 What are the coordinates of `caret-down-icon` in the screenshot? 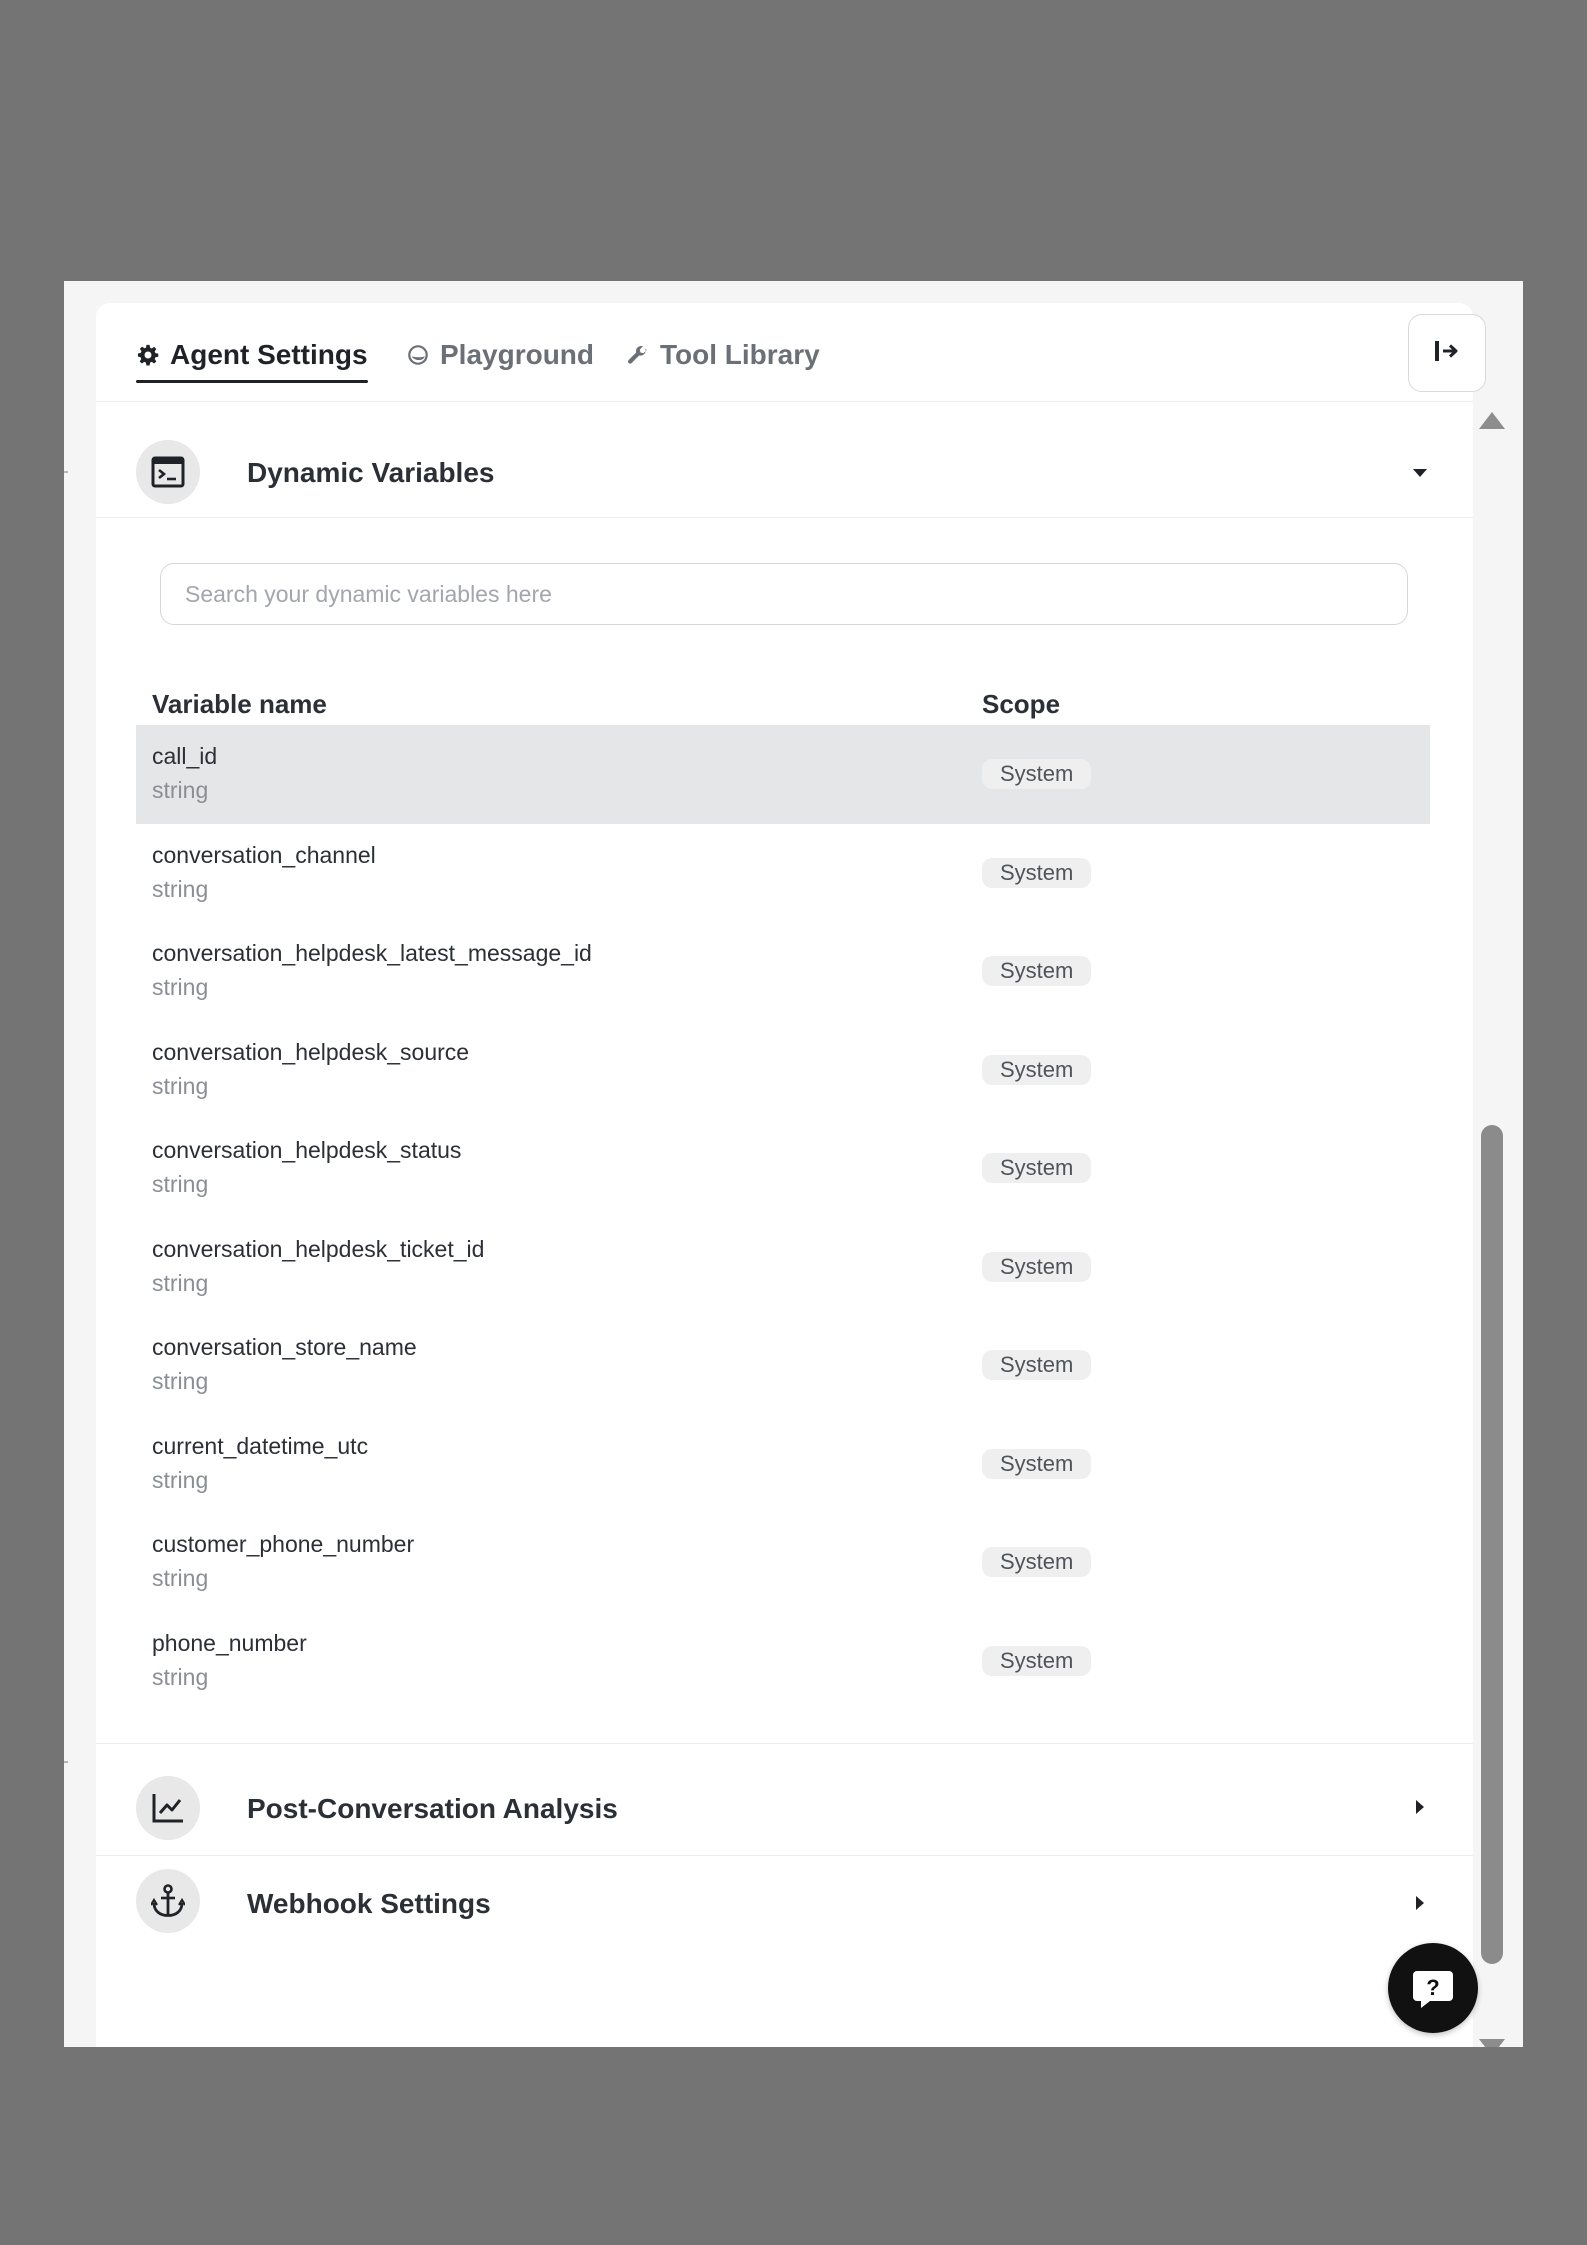 It's located at (1420, 473).